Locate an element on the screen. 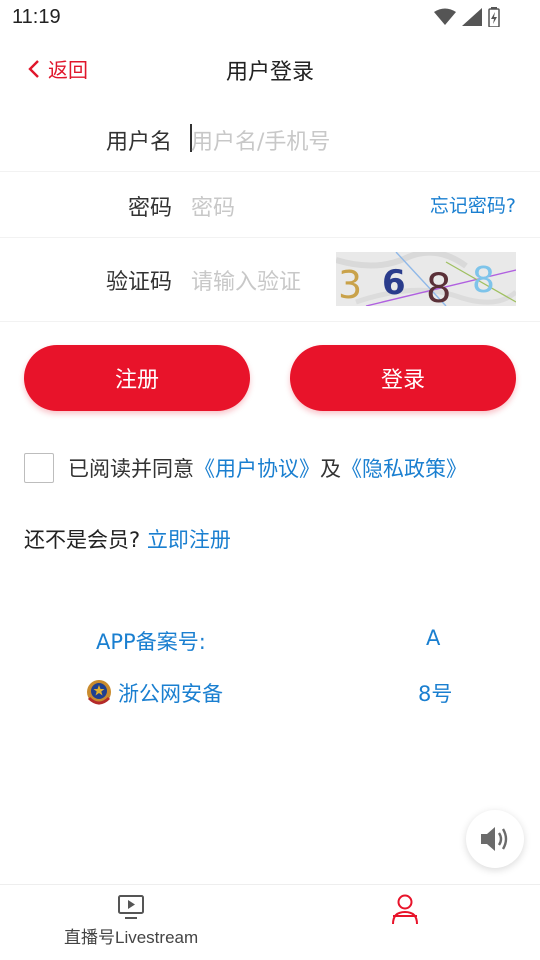 This screenshot has width=540, height=960. captcha-digit-3: 8 is located at coordinates (438, 286).